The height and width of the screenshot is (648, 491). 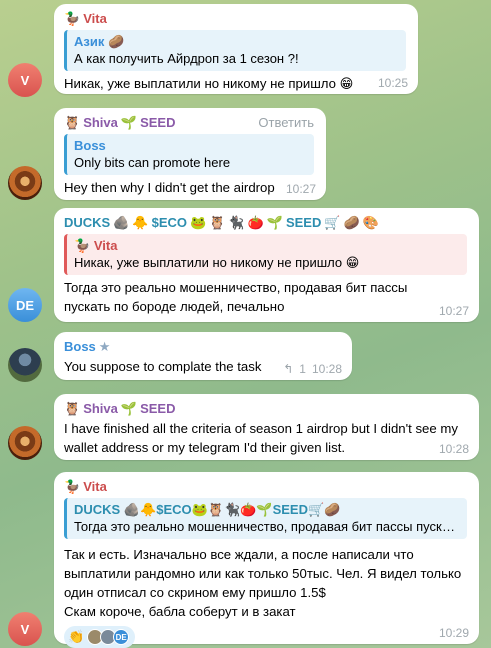 I want to click on quote-text: Only bits can promote here, so click(x=152, y=162).